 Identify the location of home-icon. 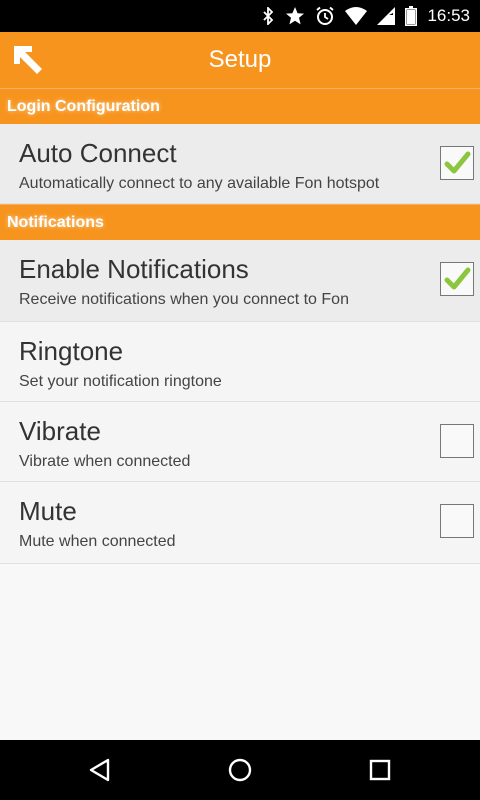
(240, 770).